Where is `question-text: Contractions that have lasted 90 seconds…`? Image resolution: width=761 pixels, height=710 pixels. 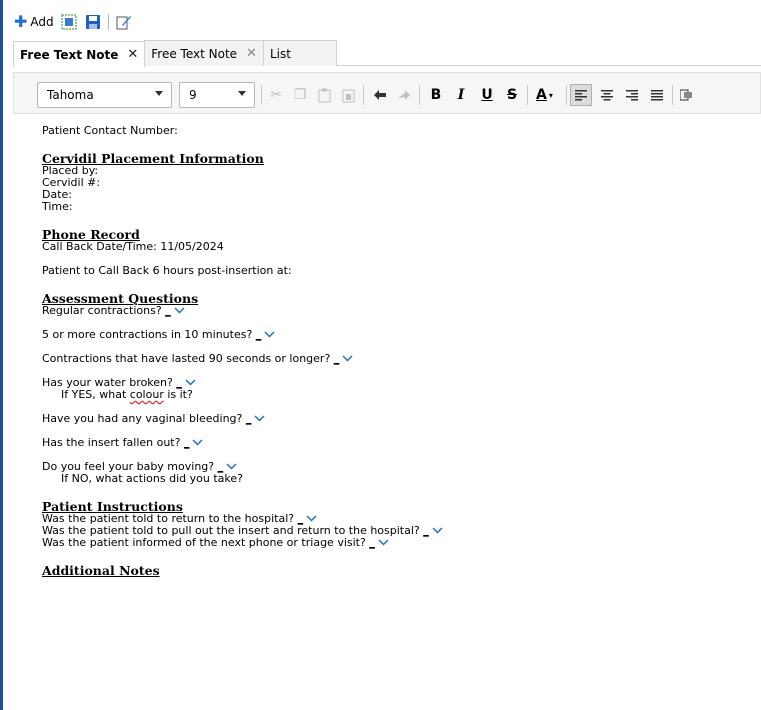 question-text: Contractions that have lasted 90 seconds… is located at coordinates (188, 358).